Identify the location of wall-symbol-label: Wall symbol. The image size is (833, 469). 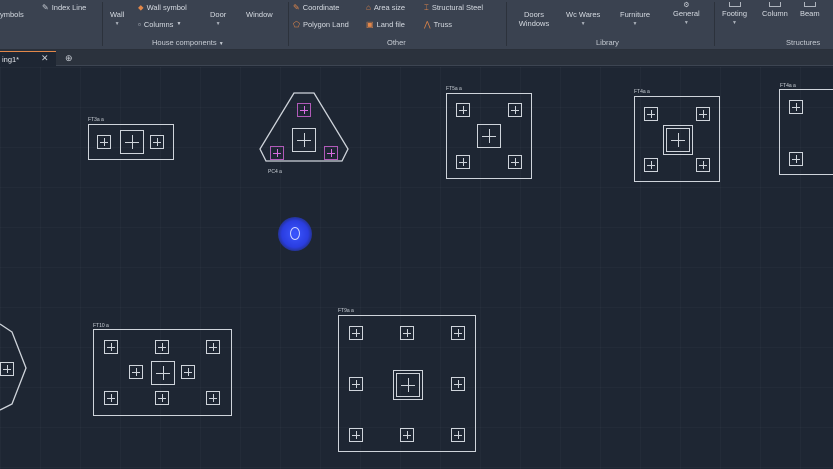
(166, 7).